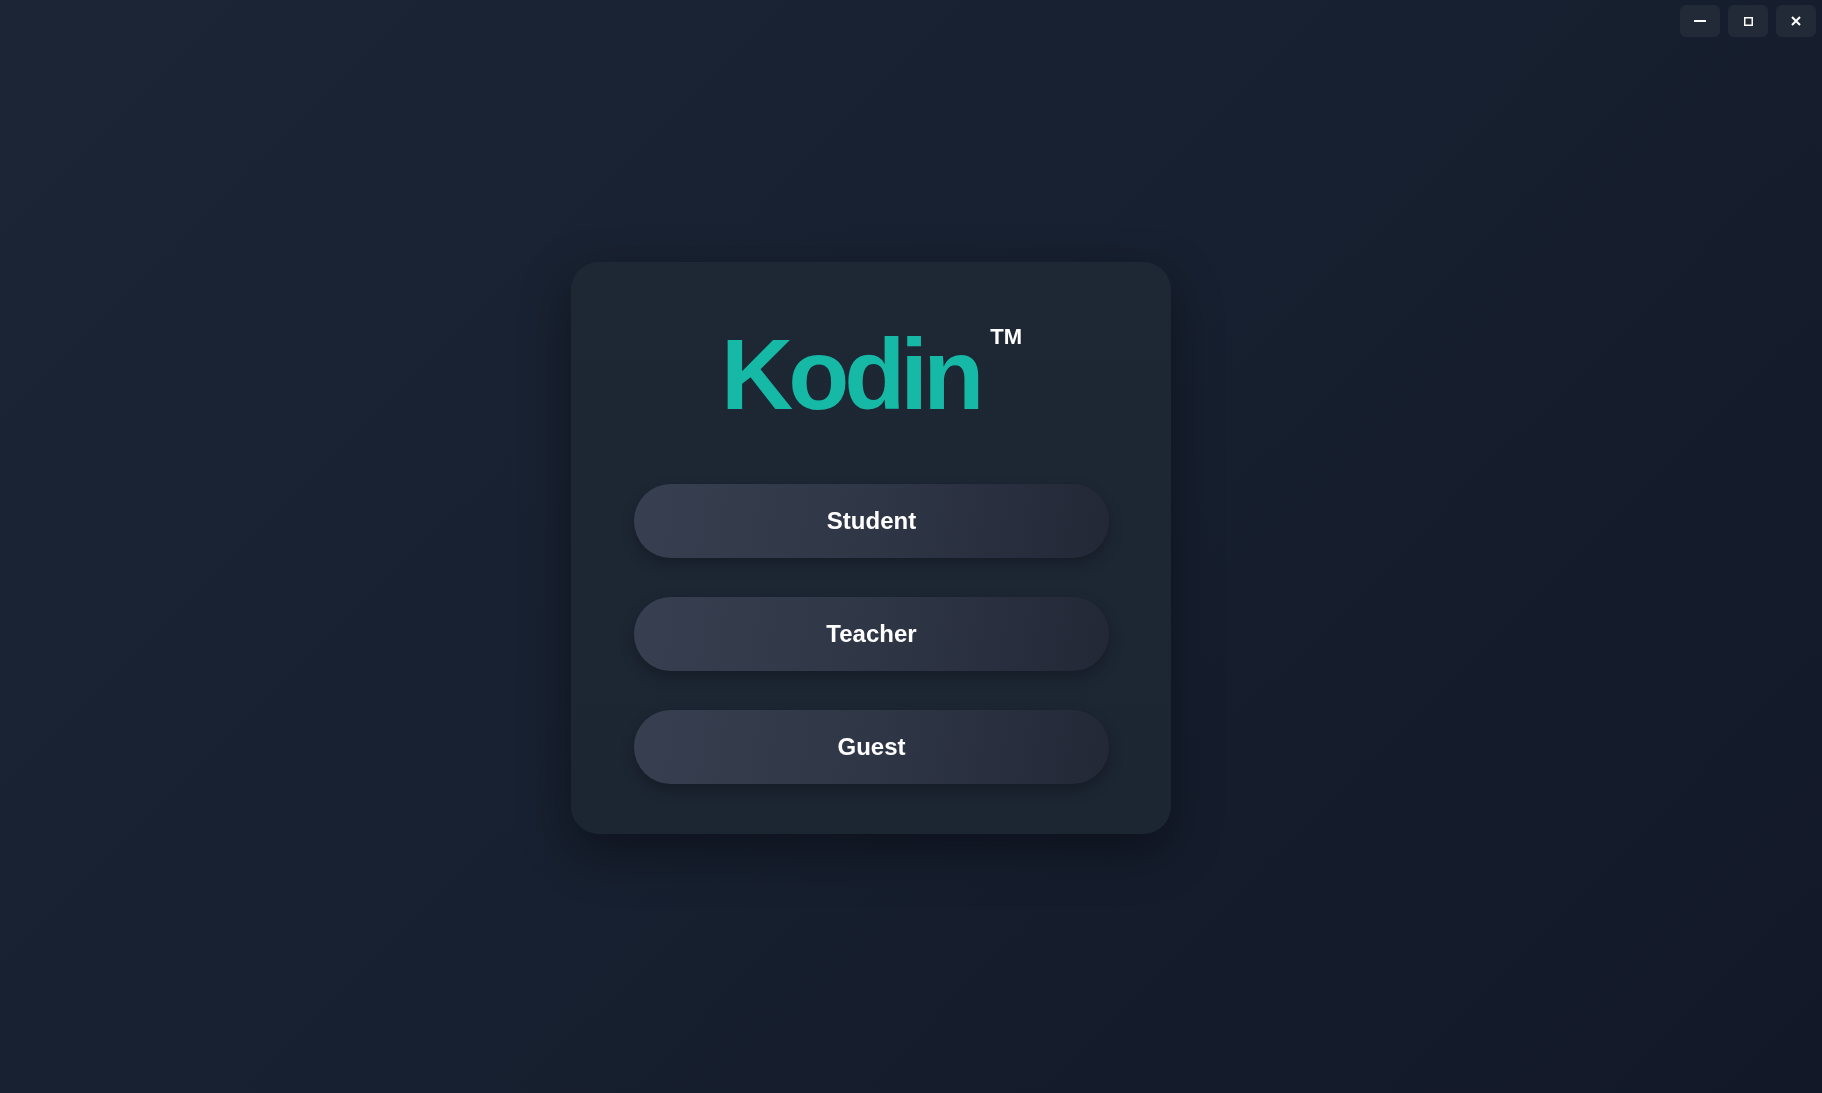 The image size is (1822, 1093). What do you see at coordinates (871, 634) in the screenshot?
I see `role-button: Teacher` at bounding box center [871, 634].